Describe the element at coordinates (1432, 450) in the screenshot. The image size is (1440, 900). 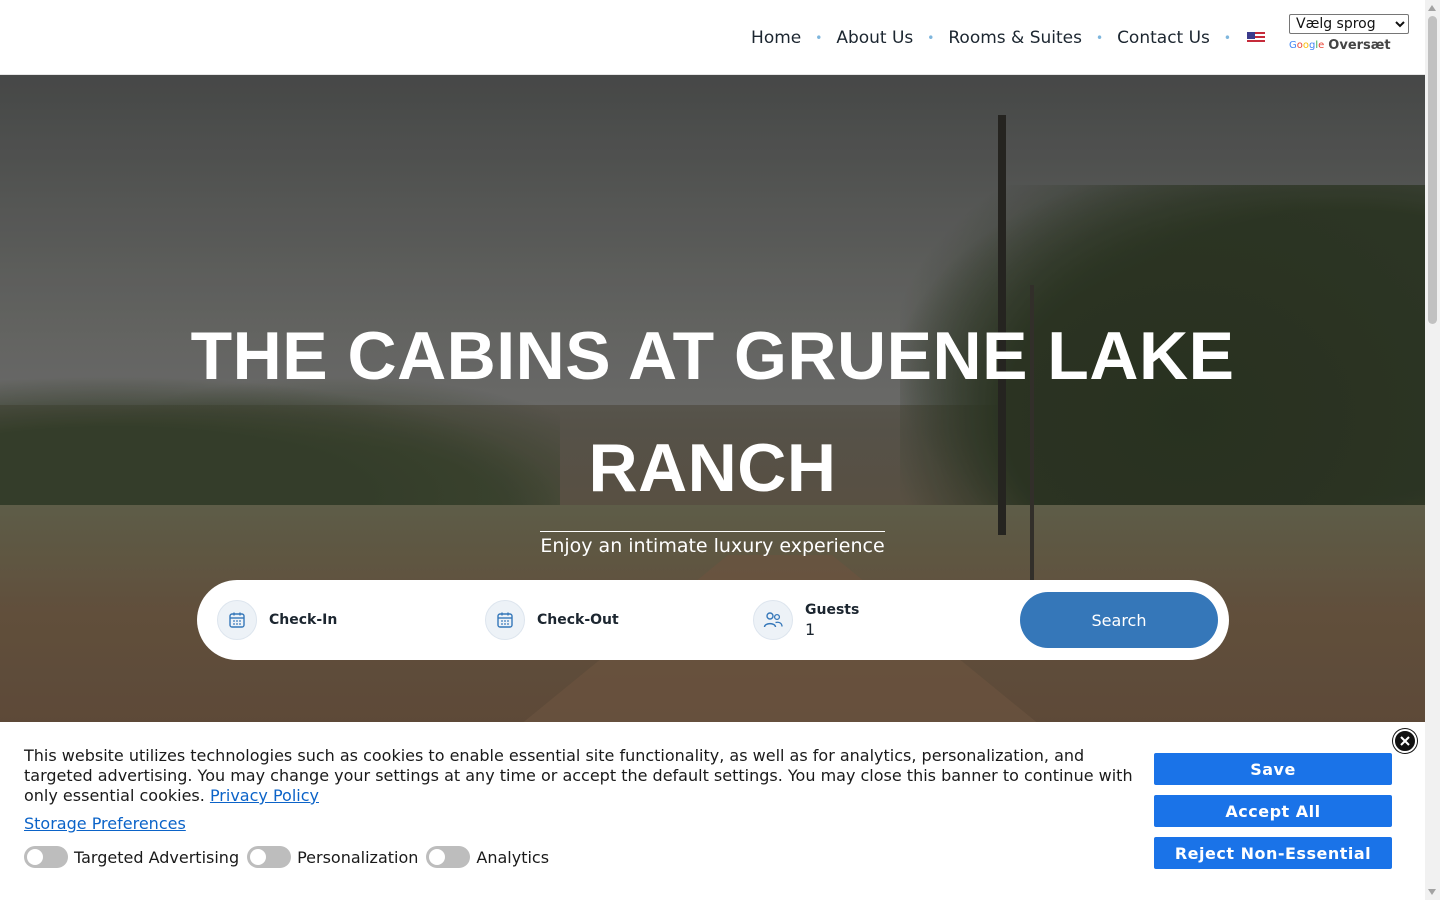
I see `page-scrollbar` at that location.